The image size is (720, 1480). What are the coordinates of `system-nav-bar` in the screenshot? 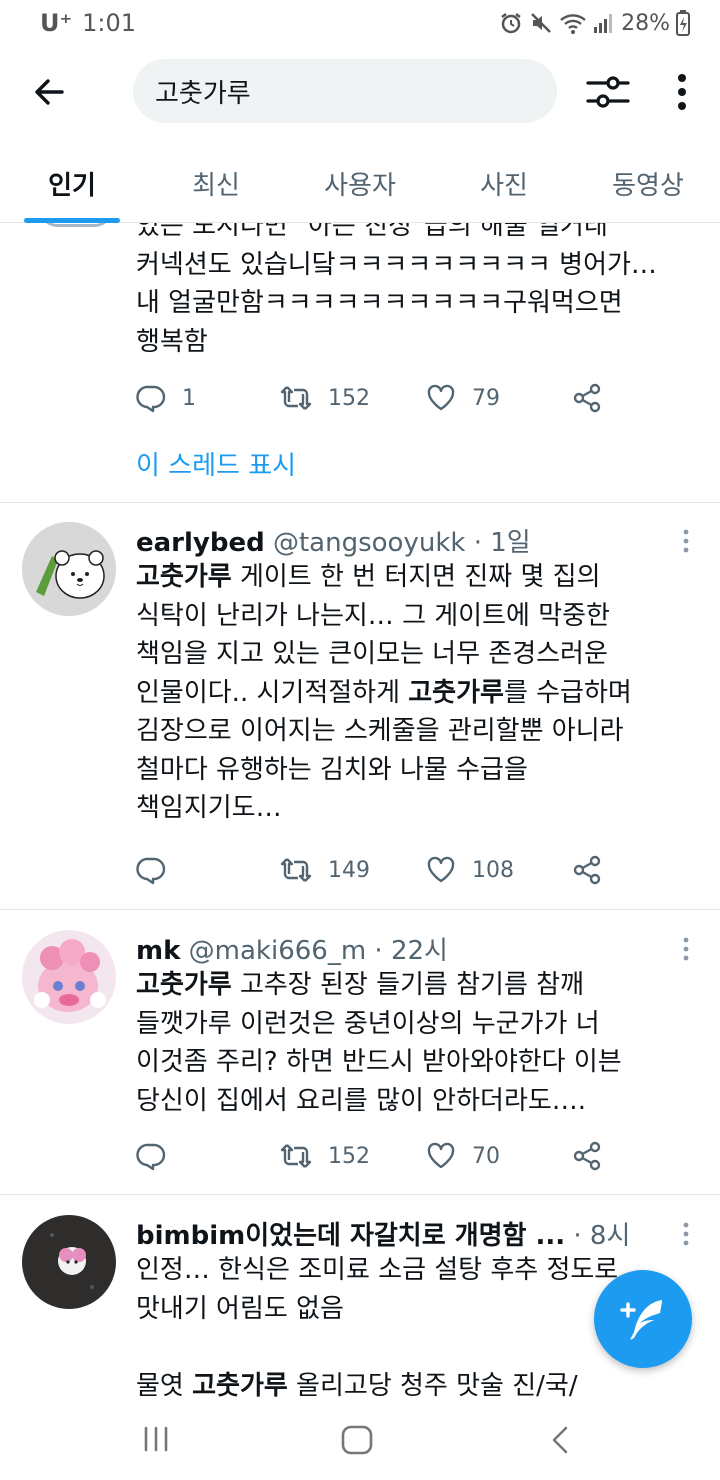 It's located at (360, 1445).